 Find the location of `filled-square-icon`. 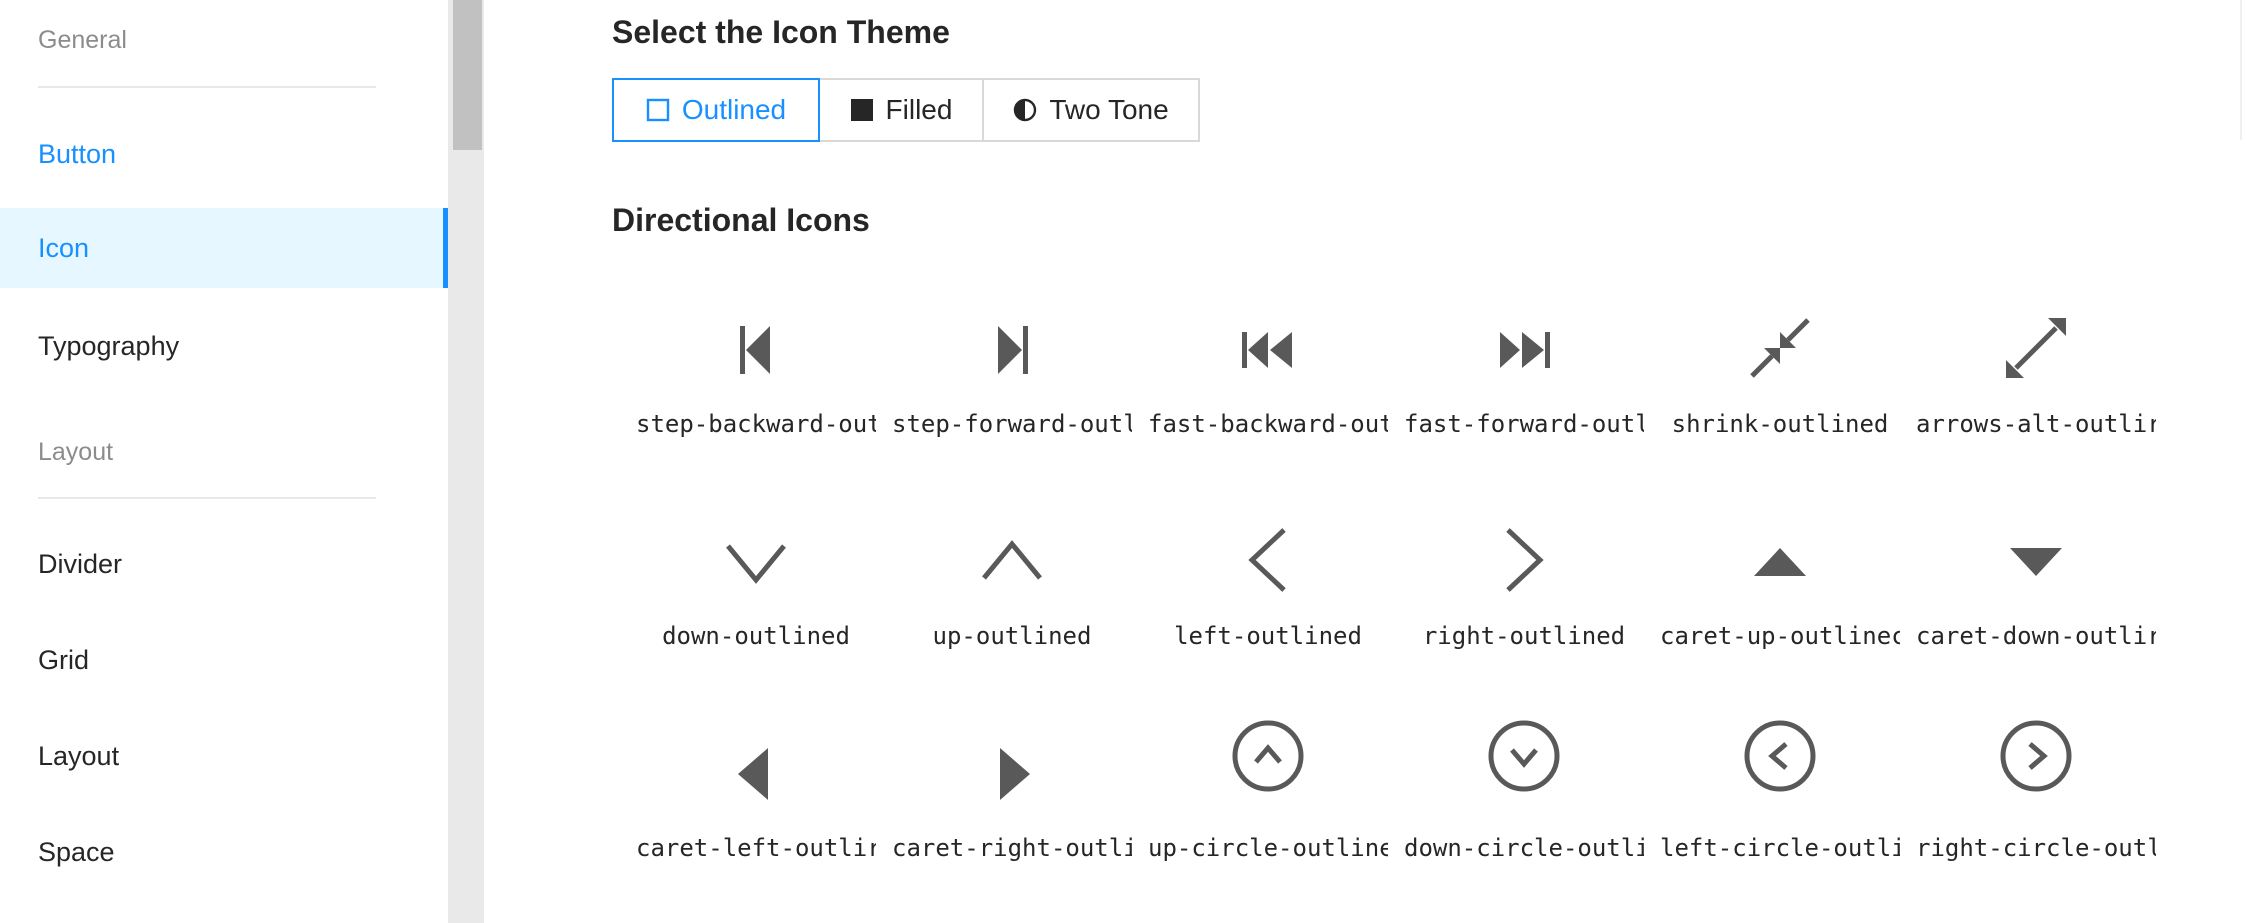

filled-square-icon is located at coordinates (861, 110).